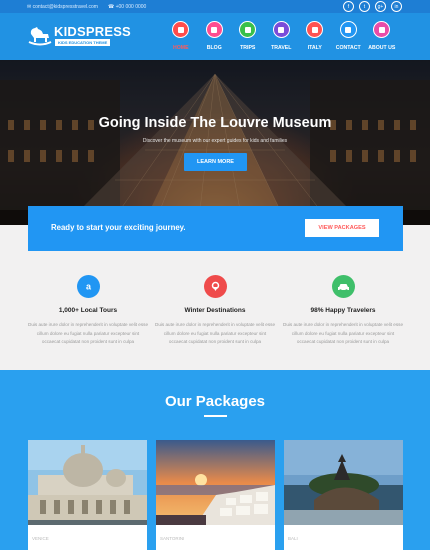  What do you see at coordinates (40, 36) in the screenshot?
I see `rocking-horse-icon` at bounding box center [40, 36].